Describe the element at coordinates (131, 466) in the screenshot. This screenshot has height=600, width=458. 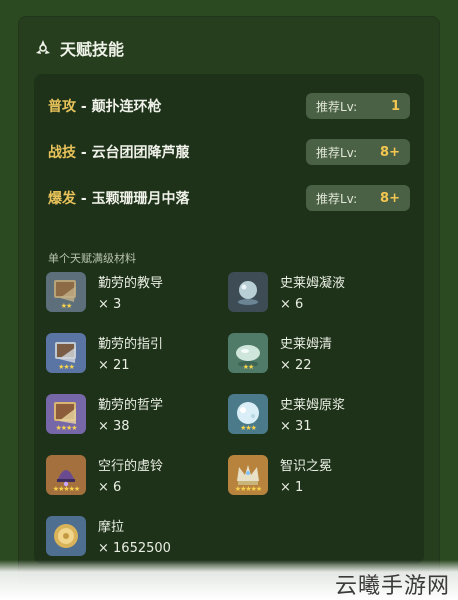
I see `material-name: 空行的虚铃` at that location.